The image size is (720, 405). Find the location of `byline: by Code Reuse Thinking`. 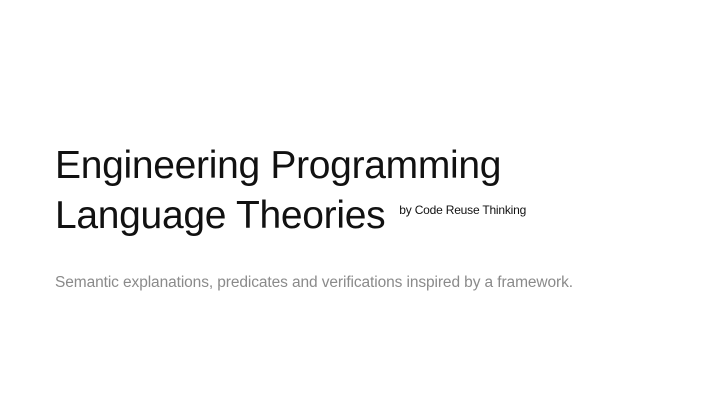

byline: by Code Reuse Thinking is located at coordinates (463, 210).